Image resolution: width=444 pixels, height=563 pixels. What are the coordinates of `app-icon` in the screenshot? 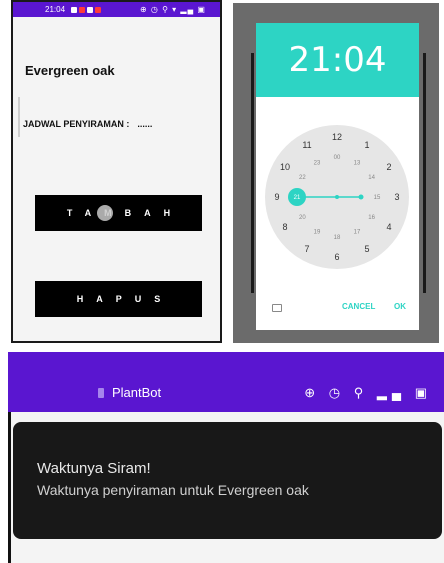 It's located at (101, 392).